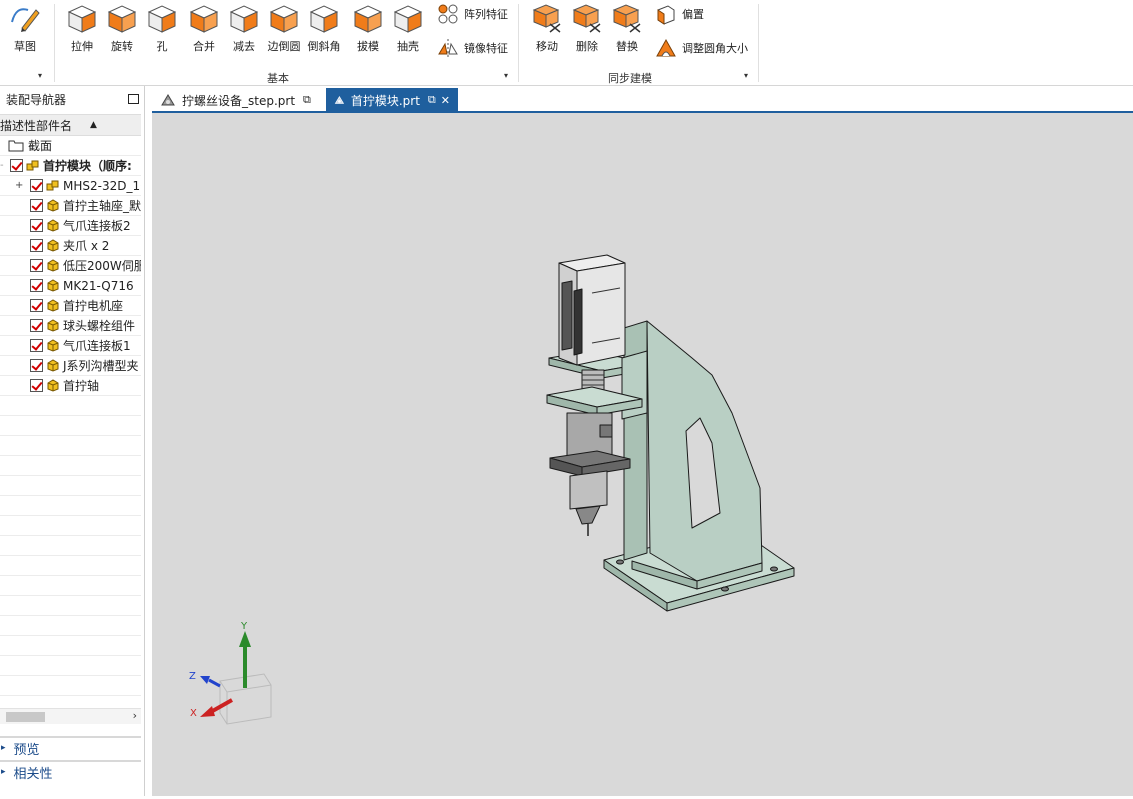 This screenshot has width=1133, height=799. Describe the element at coordinates (32, 165) in the screenshot. I see `assembly-icon` at that location.